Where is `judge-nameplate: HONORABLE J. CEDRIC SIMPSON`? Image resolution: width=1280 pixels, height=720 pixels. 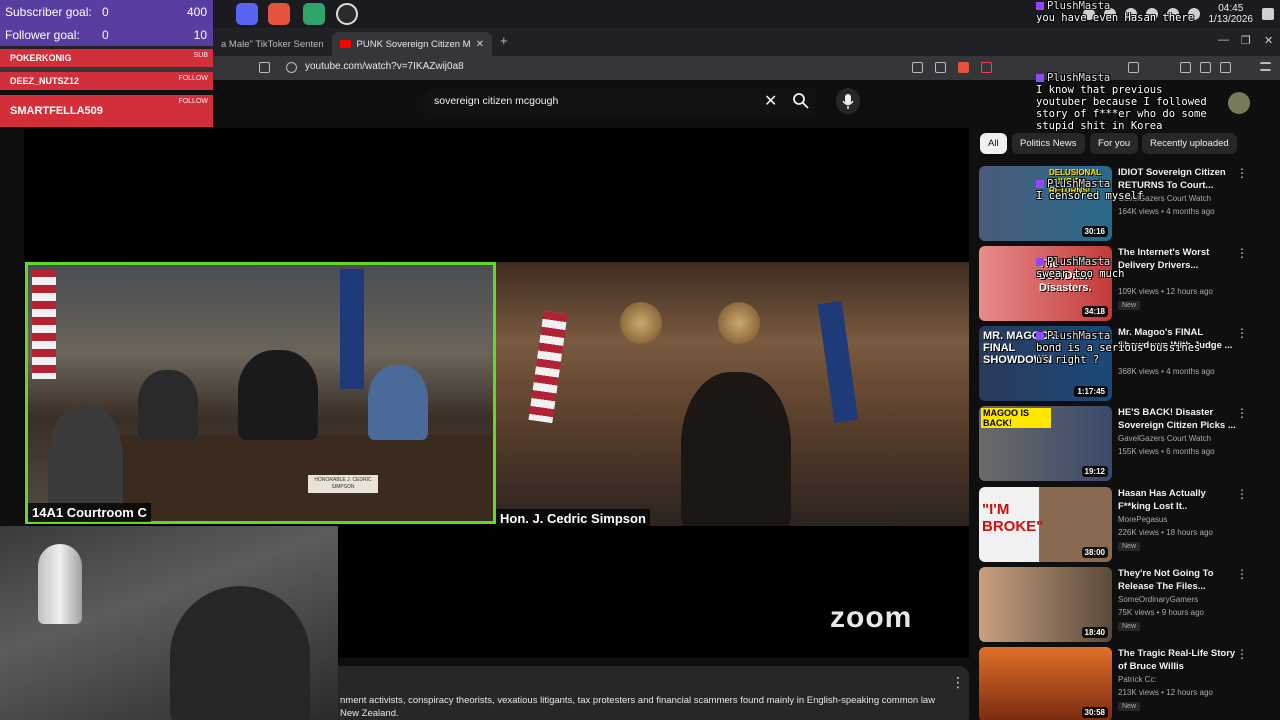
judge-nameplate: HONORABLE J. CEDRIC SIMPSON is located at coordinates (343, 484).